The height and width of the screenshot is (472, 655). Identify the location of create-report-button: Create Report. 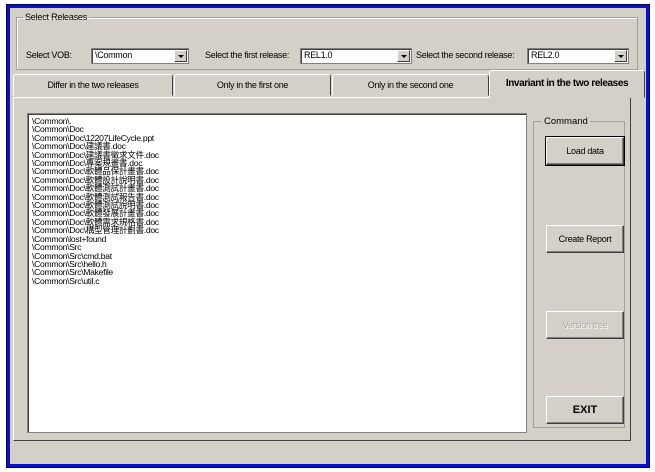
(585, 239).